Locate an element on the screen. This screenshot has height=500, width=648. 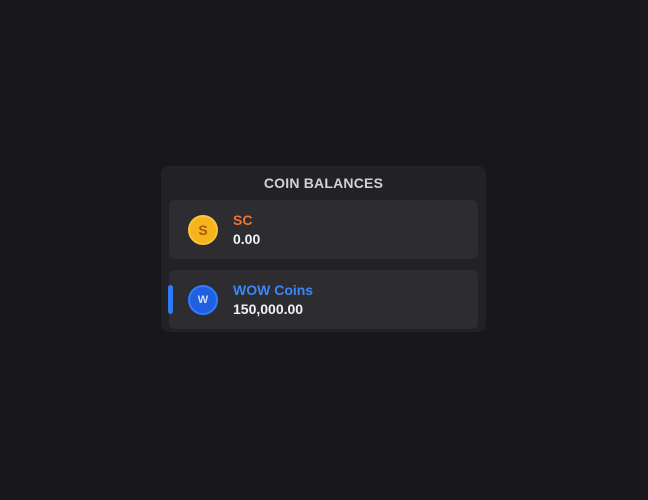
coin-amount: 150,000.00 is located at coordinates (268, 309).